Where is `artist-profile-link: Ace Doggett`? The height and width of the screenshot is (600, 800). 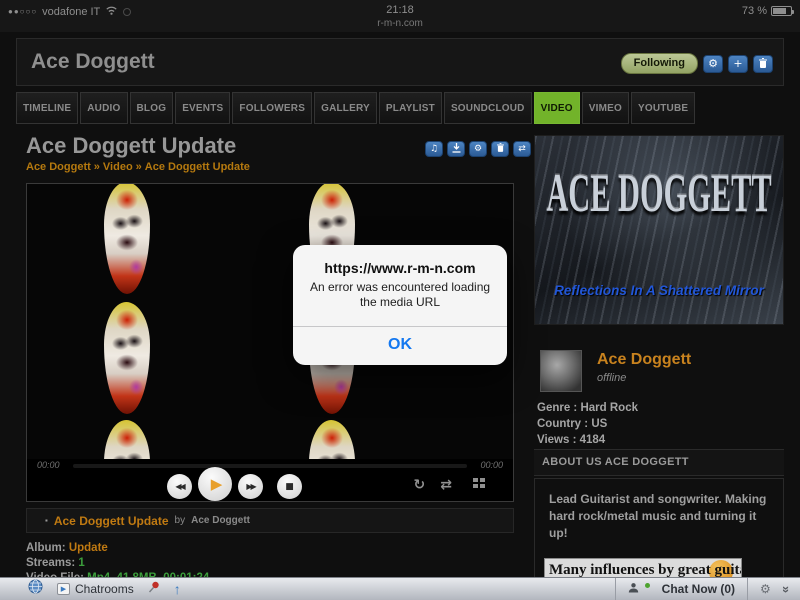
artist-profile-link: Ace Doggett is located at coordinates (644, 360).